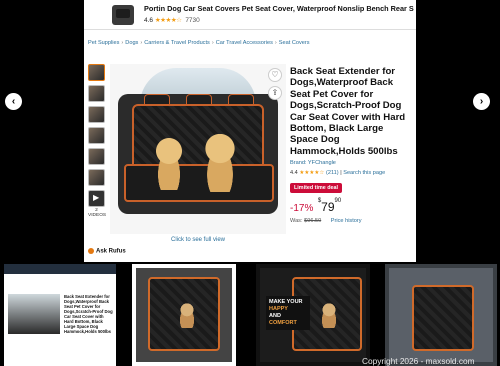  What do you see at coordinates (286, 302) in the screenshot?
I see `promo-line-1: MAKE YOUR` at bounding box center [286, 302].